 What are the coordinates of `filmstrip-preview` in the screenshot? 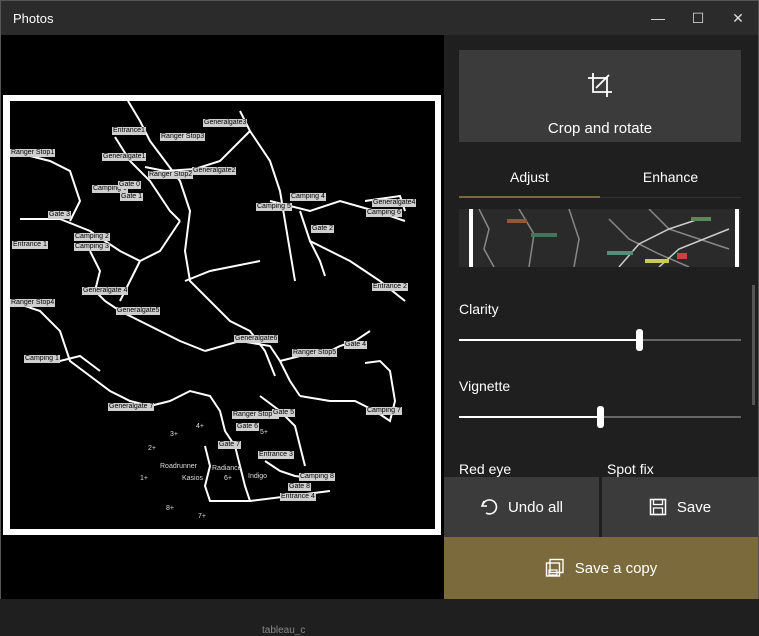 It's located at (600, 238).